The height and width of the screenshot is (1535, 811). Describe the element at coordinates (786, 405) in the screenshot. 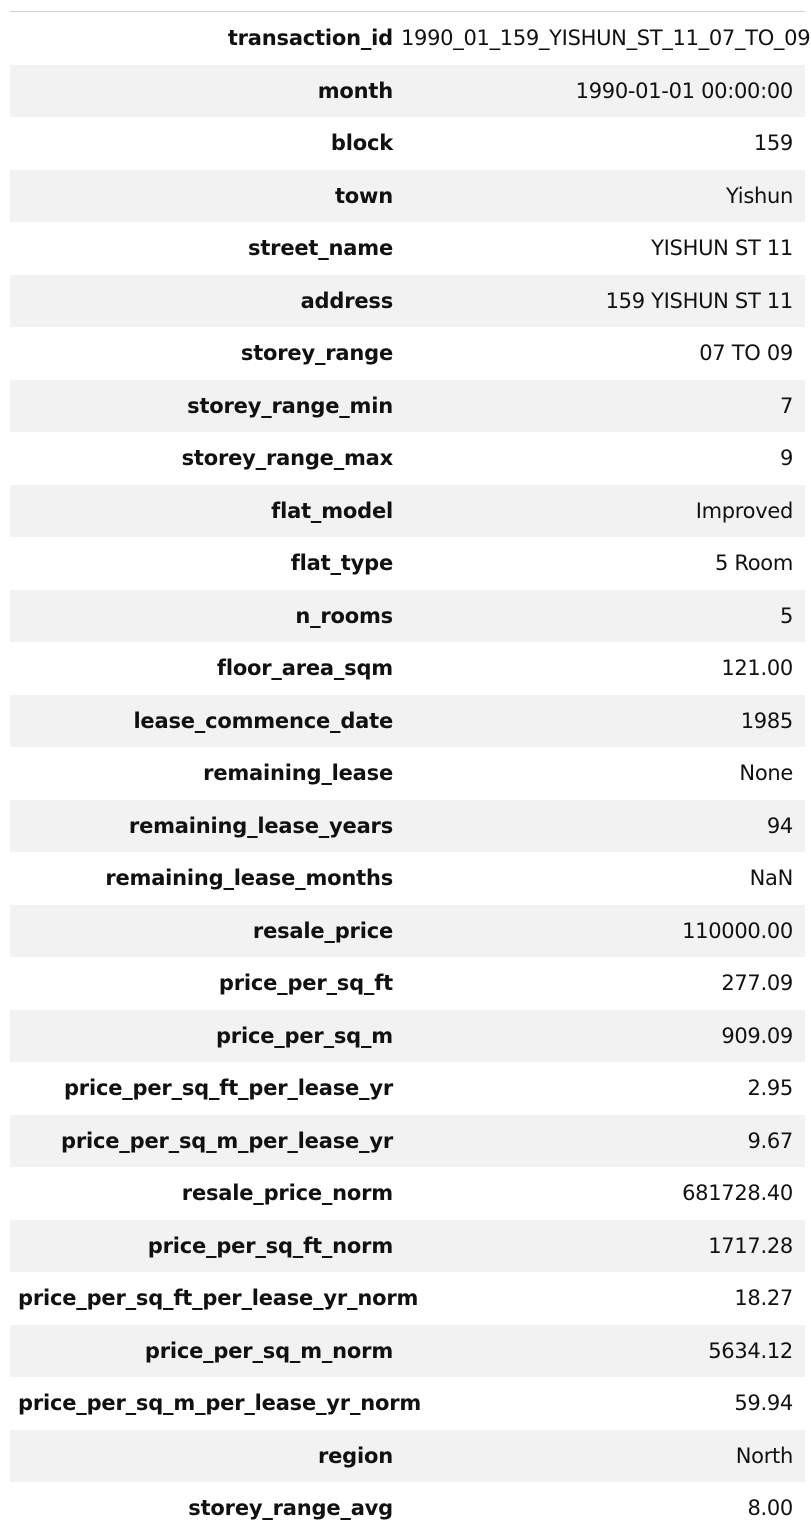

I see `field-value: 7` at that location.